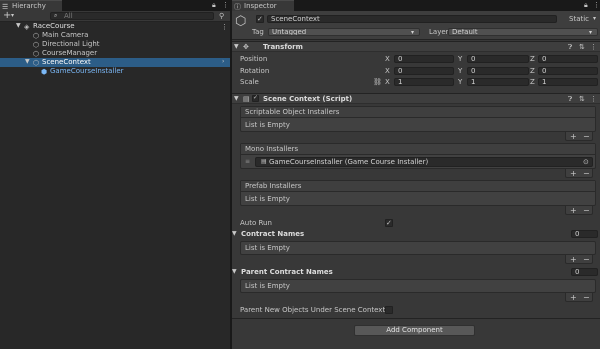 This screenshot has height=349, width=600. What do you see at coordinates (377, 82) in the screenshot?
I see `link-icon: ⛓︎` at bounding box center [377, 82].